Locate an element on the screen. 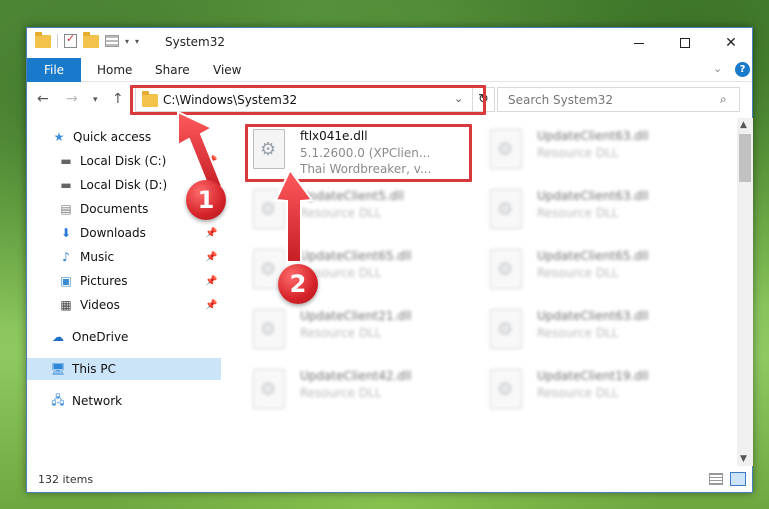 This screenshot has width=769, height=509. step-1-badge: 1 is located at coordinates (206, 200).